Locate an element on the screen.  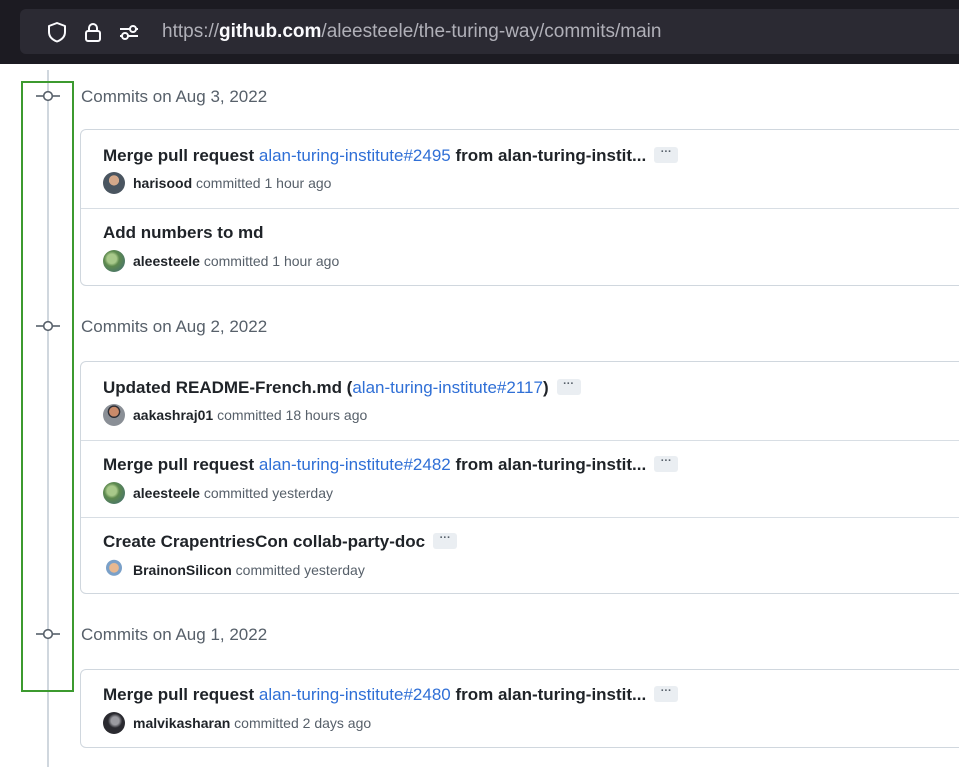
url-path: /aleesteele/the-turing-way/commits/main is located at coordinates (491, 31).